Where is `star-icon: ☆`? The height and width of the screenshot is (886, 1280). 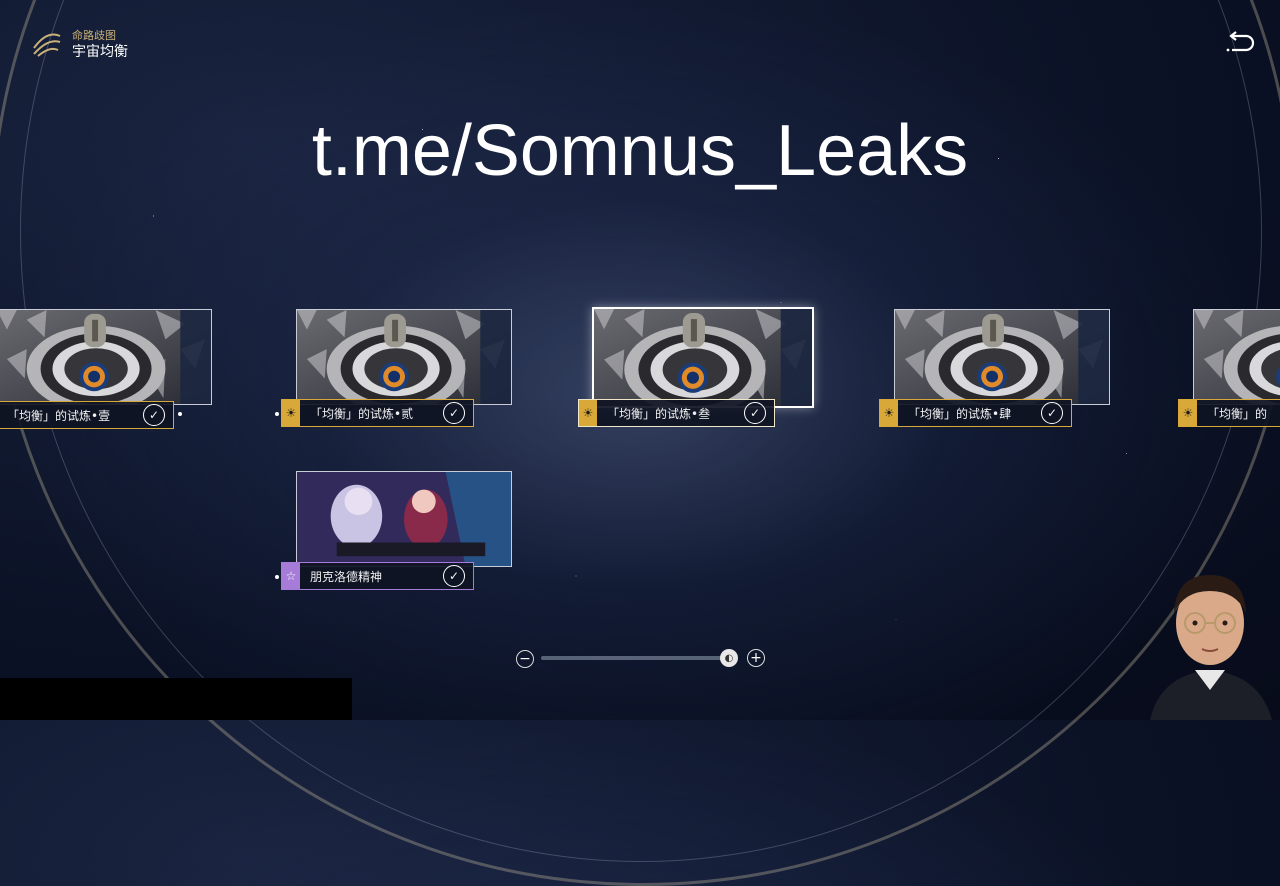
star-icon: ☆ is located at coordinates (291, 576).